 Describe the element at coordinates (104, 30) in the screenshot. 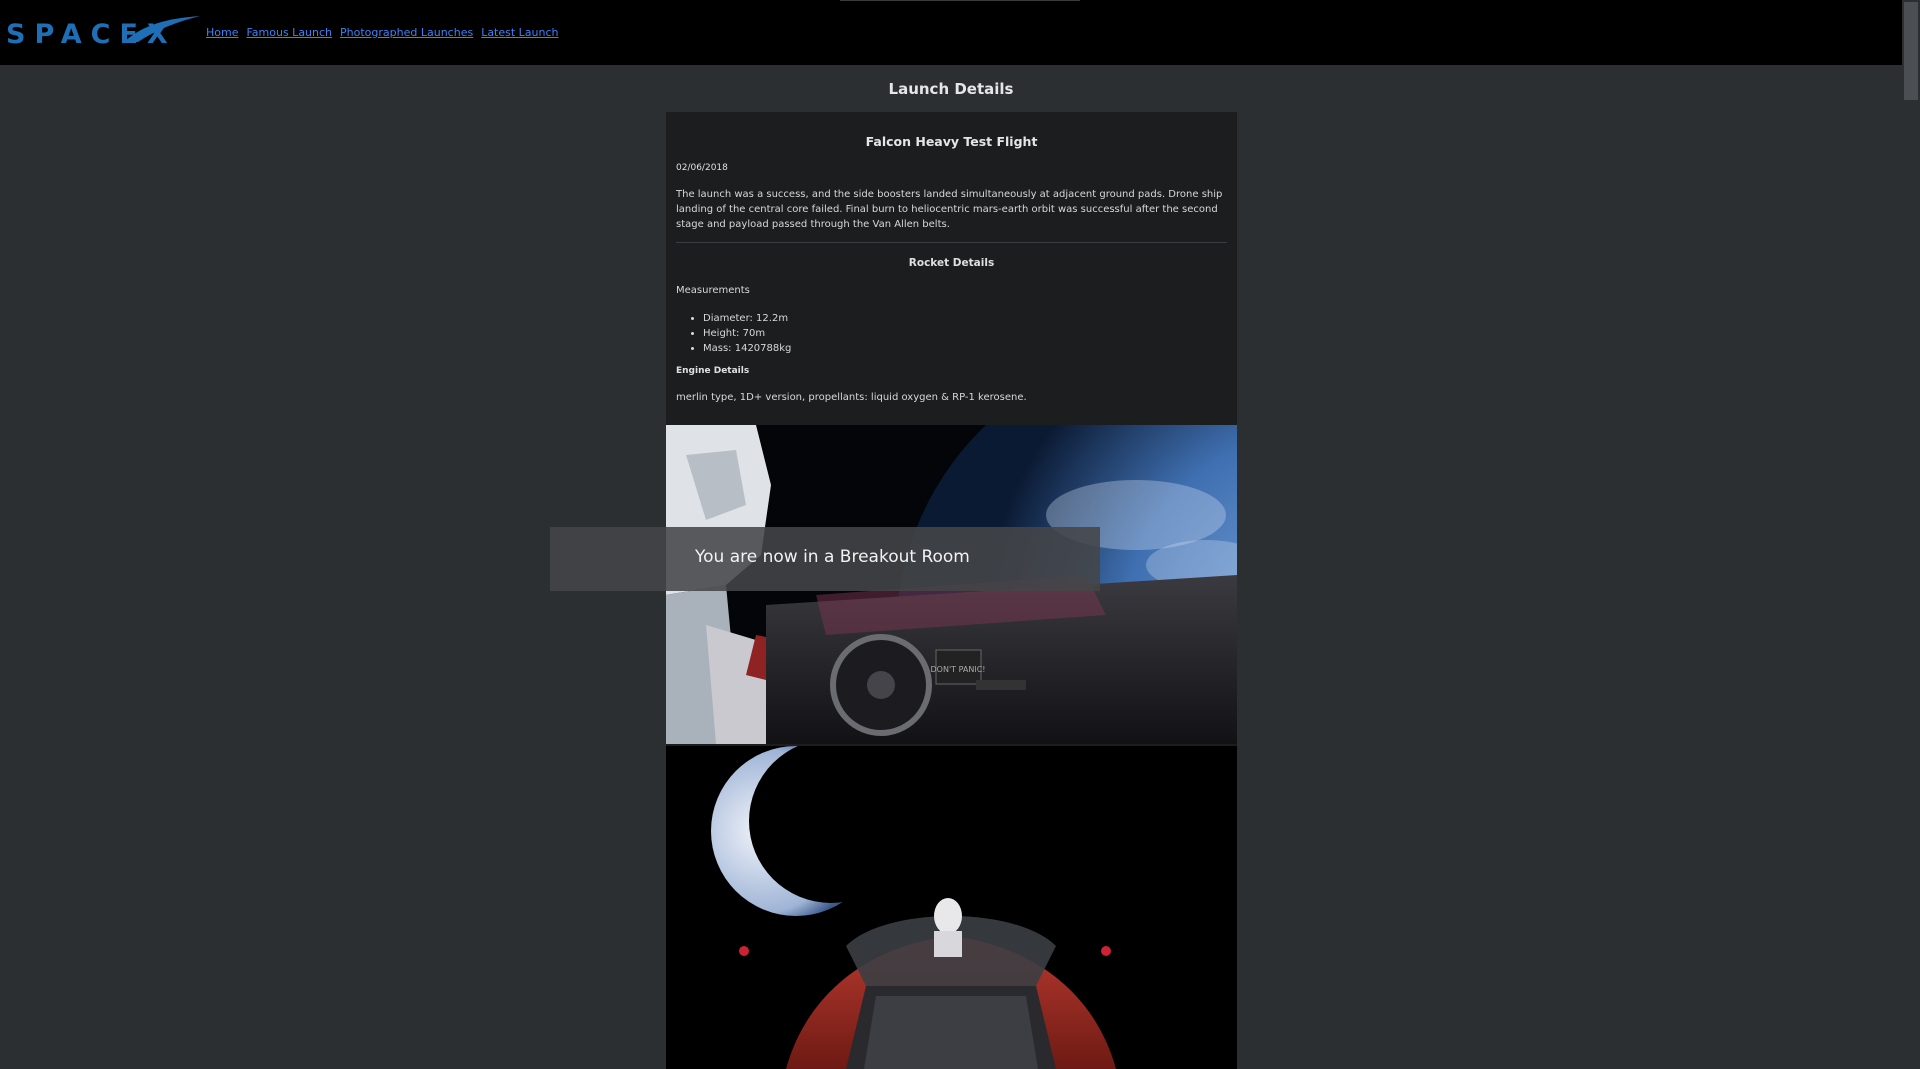

I see `spacex-logo: SPACEX` at that location.